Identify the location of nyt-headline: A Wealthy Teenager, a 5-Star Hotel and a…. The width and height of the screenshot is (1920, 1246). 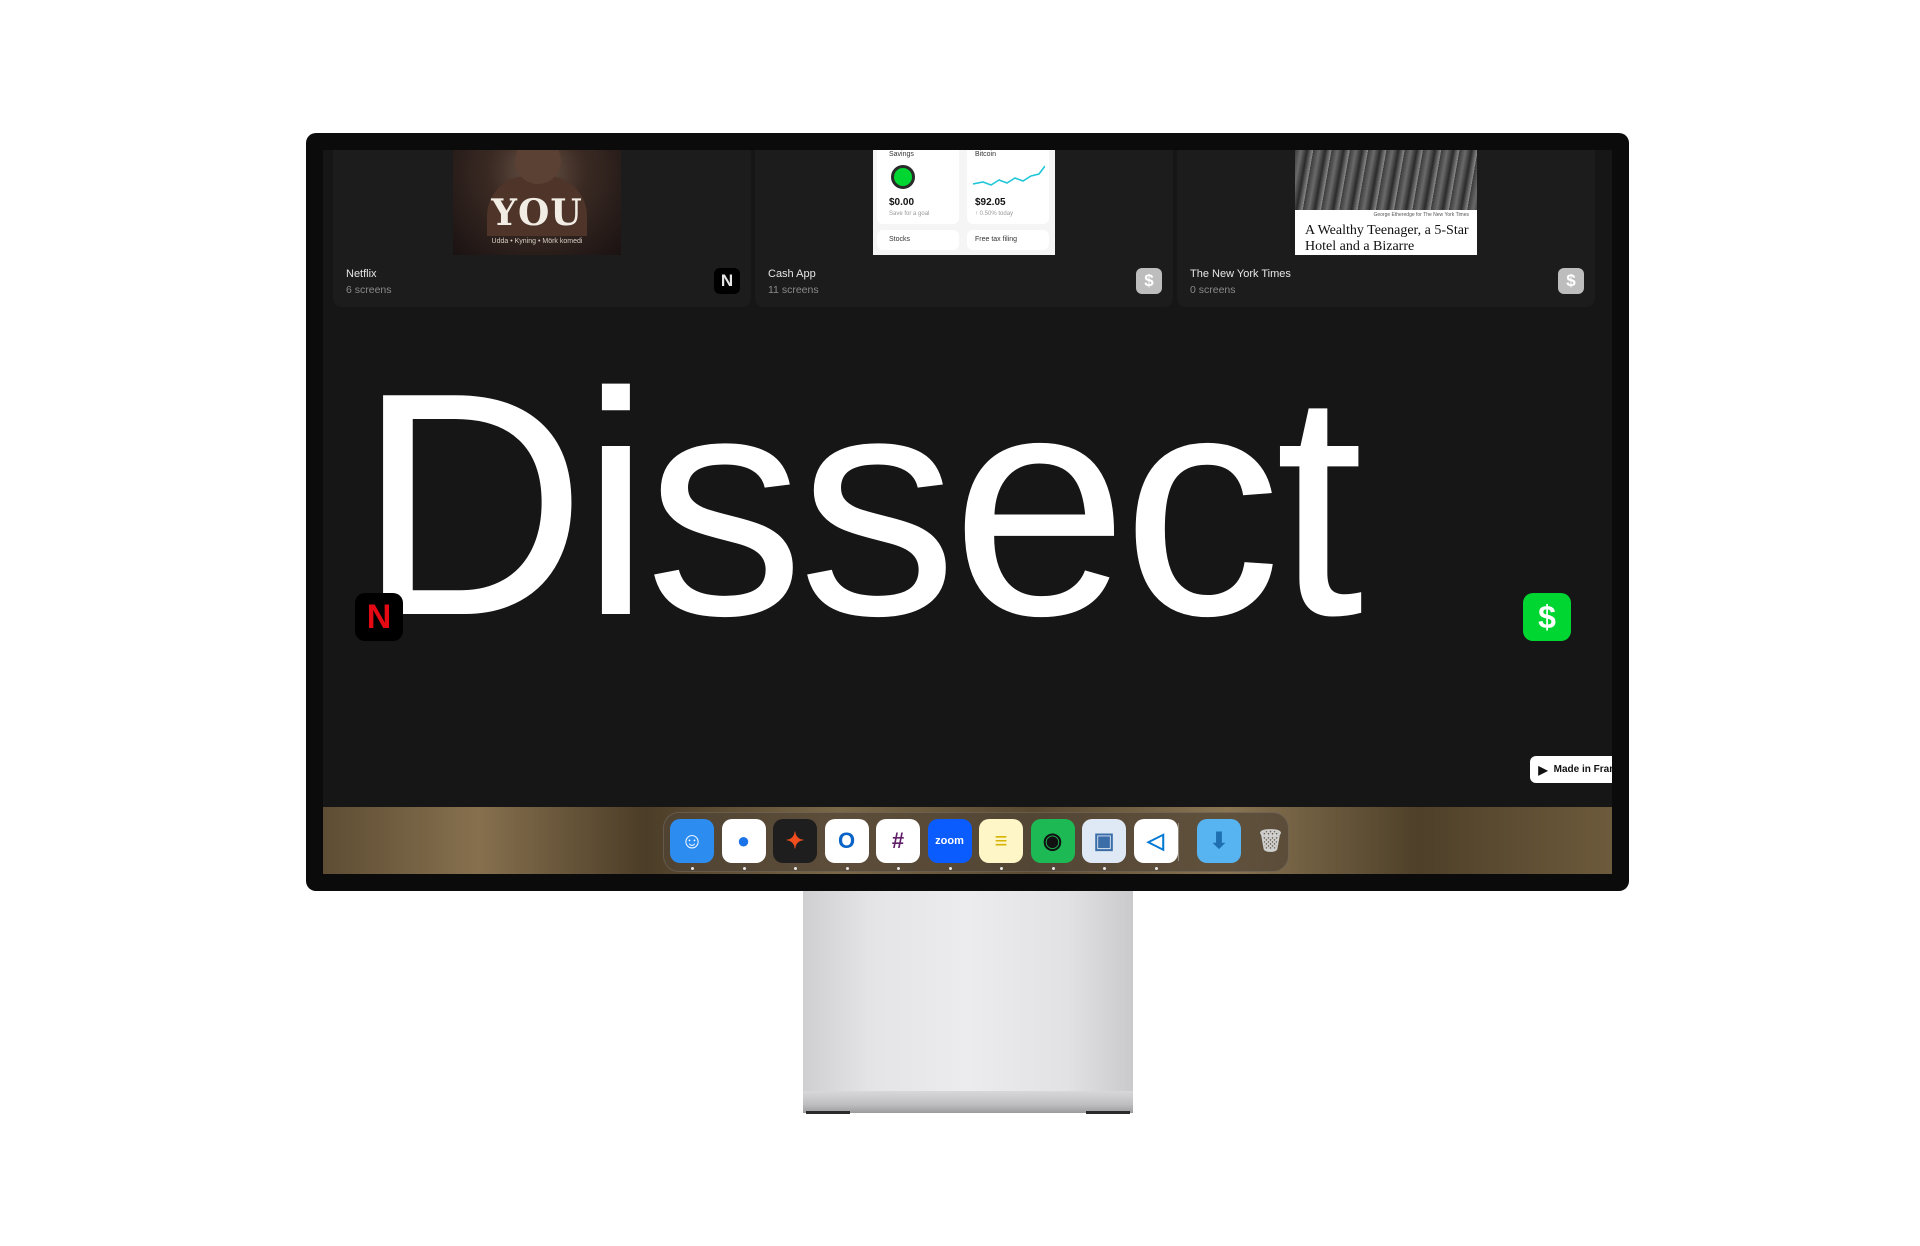
(1387, 238).